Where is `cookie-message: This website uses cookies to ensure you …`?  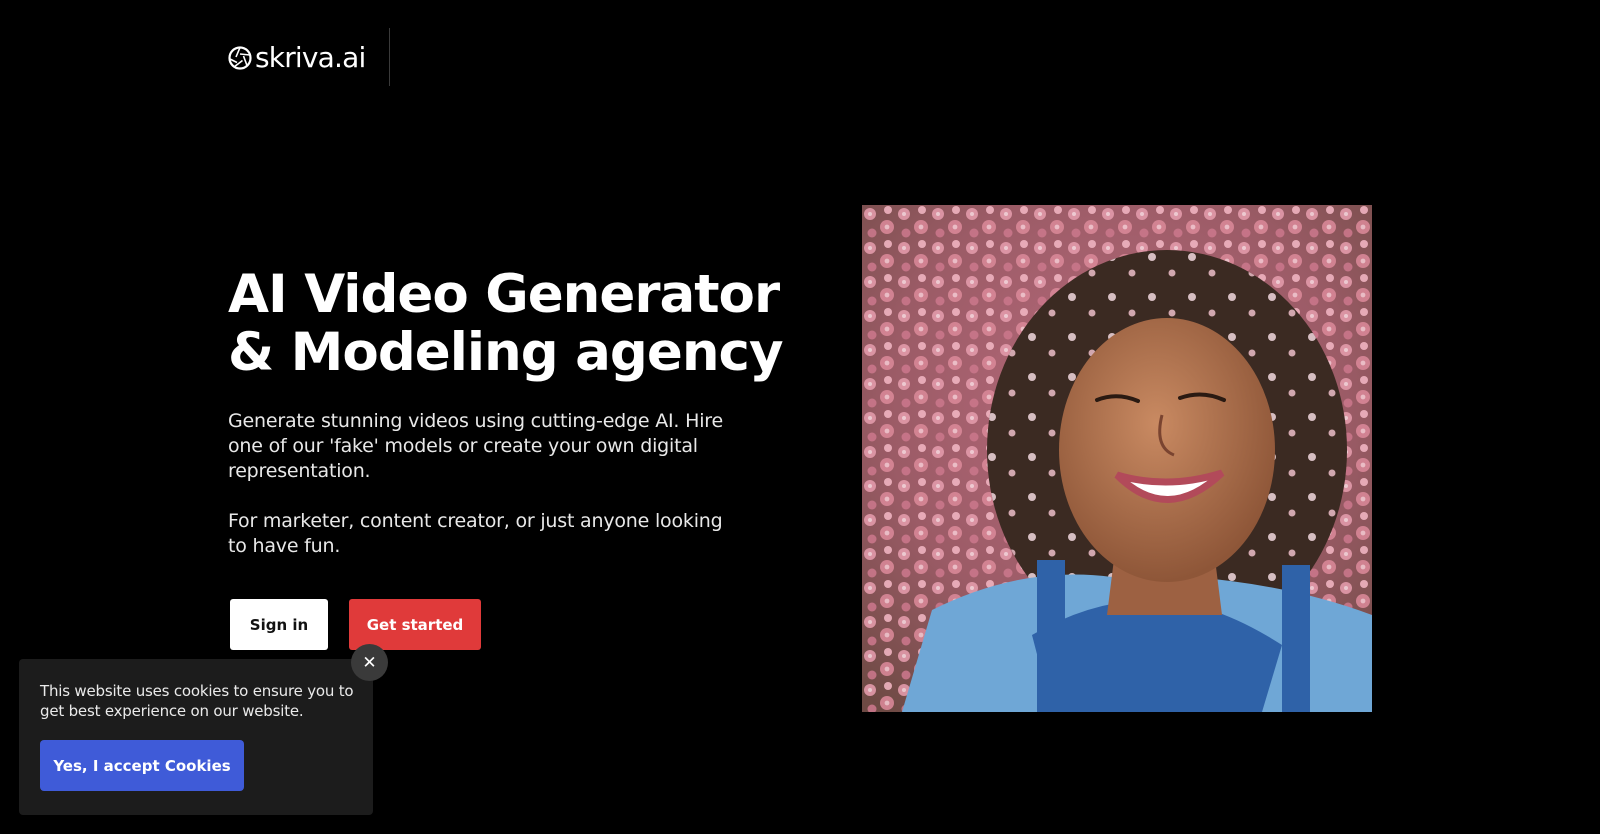
cookie-message: This website uses cookies to ensure you … is located at coordinates (197, 701).